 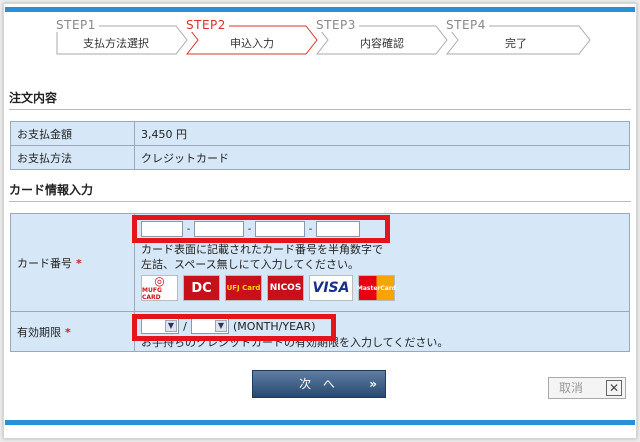 What do you see at coordinates (587, 388) in the screenshot?
I see `cancel-button: 取消 ✕` at bounding box center [587, 388].